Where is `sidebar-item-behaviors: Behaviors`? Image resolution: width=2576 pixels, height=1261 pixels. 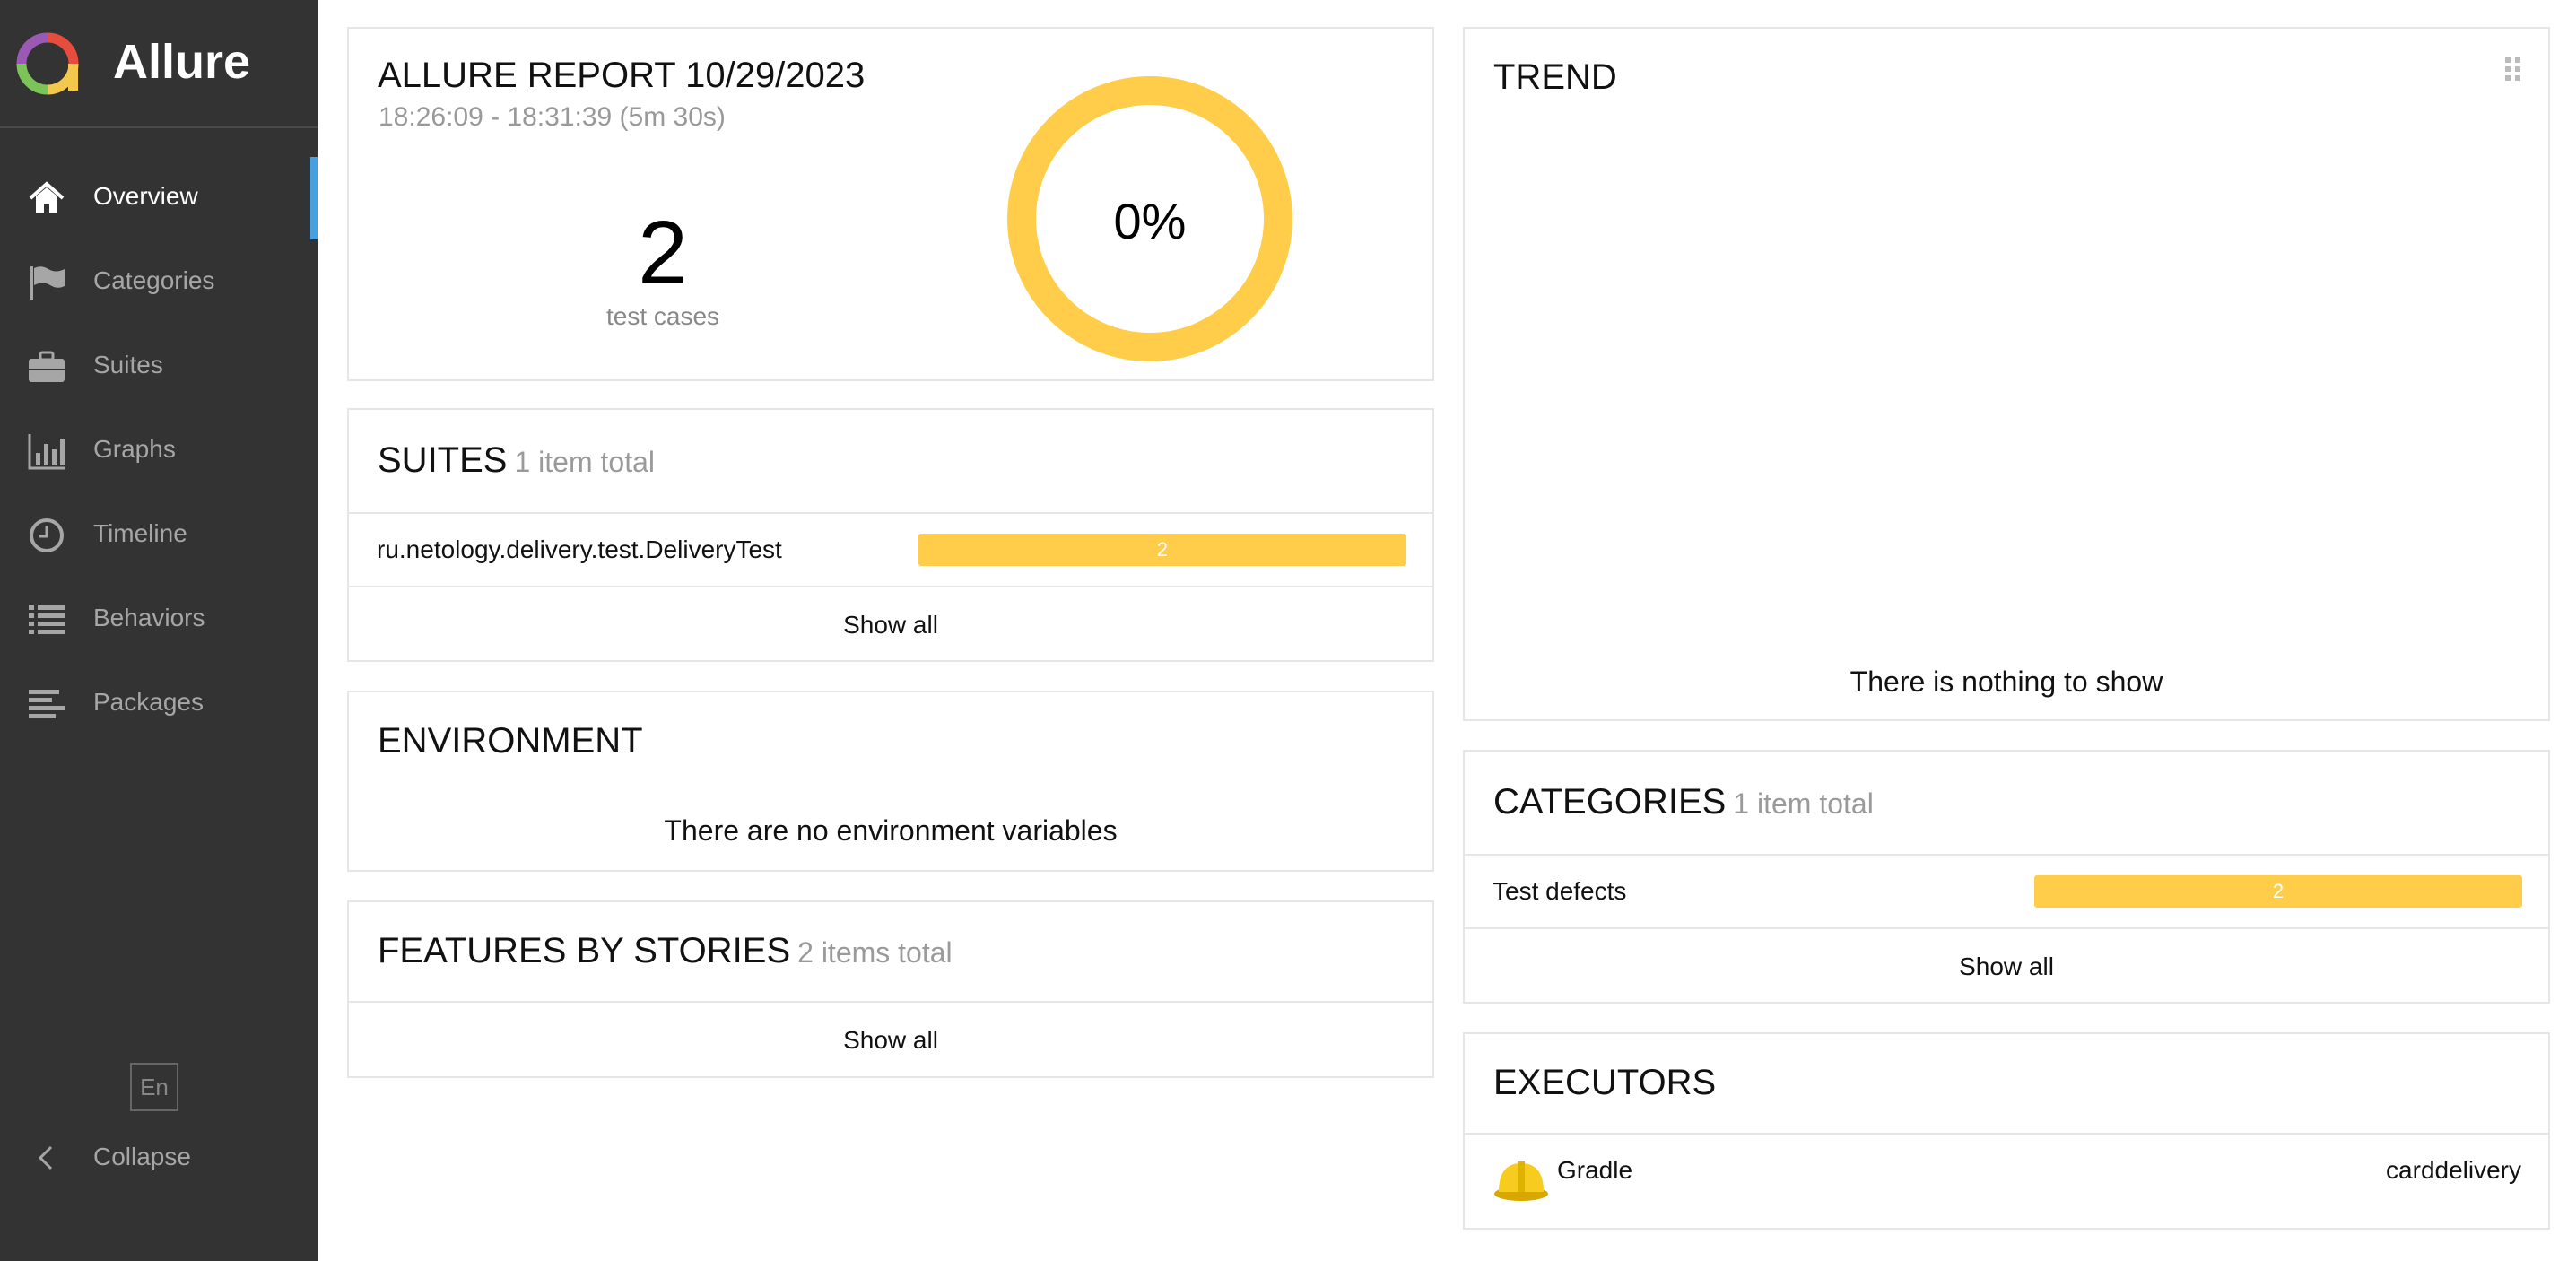 sidebar-item-behaviors: Behaviors is located at coordinates (159, 619).